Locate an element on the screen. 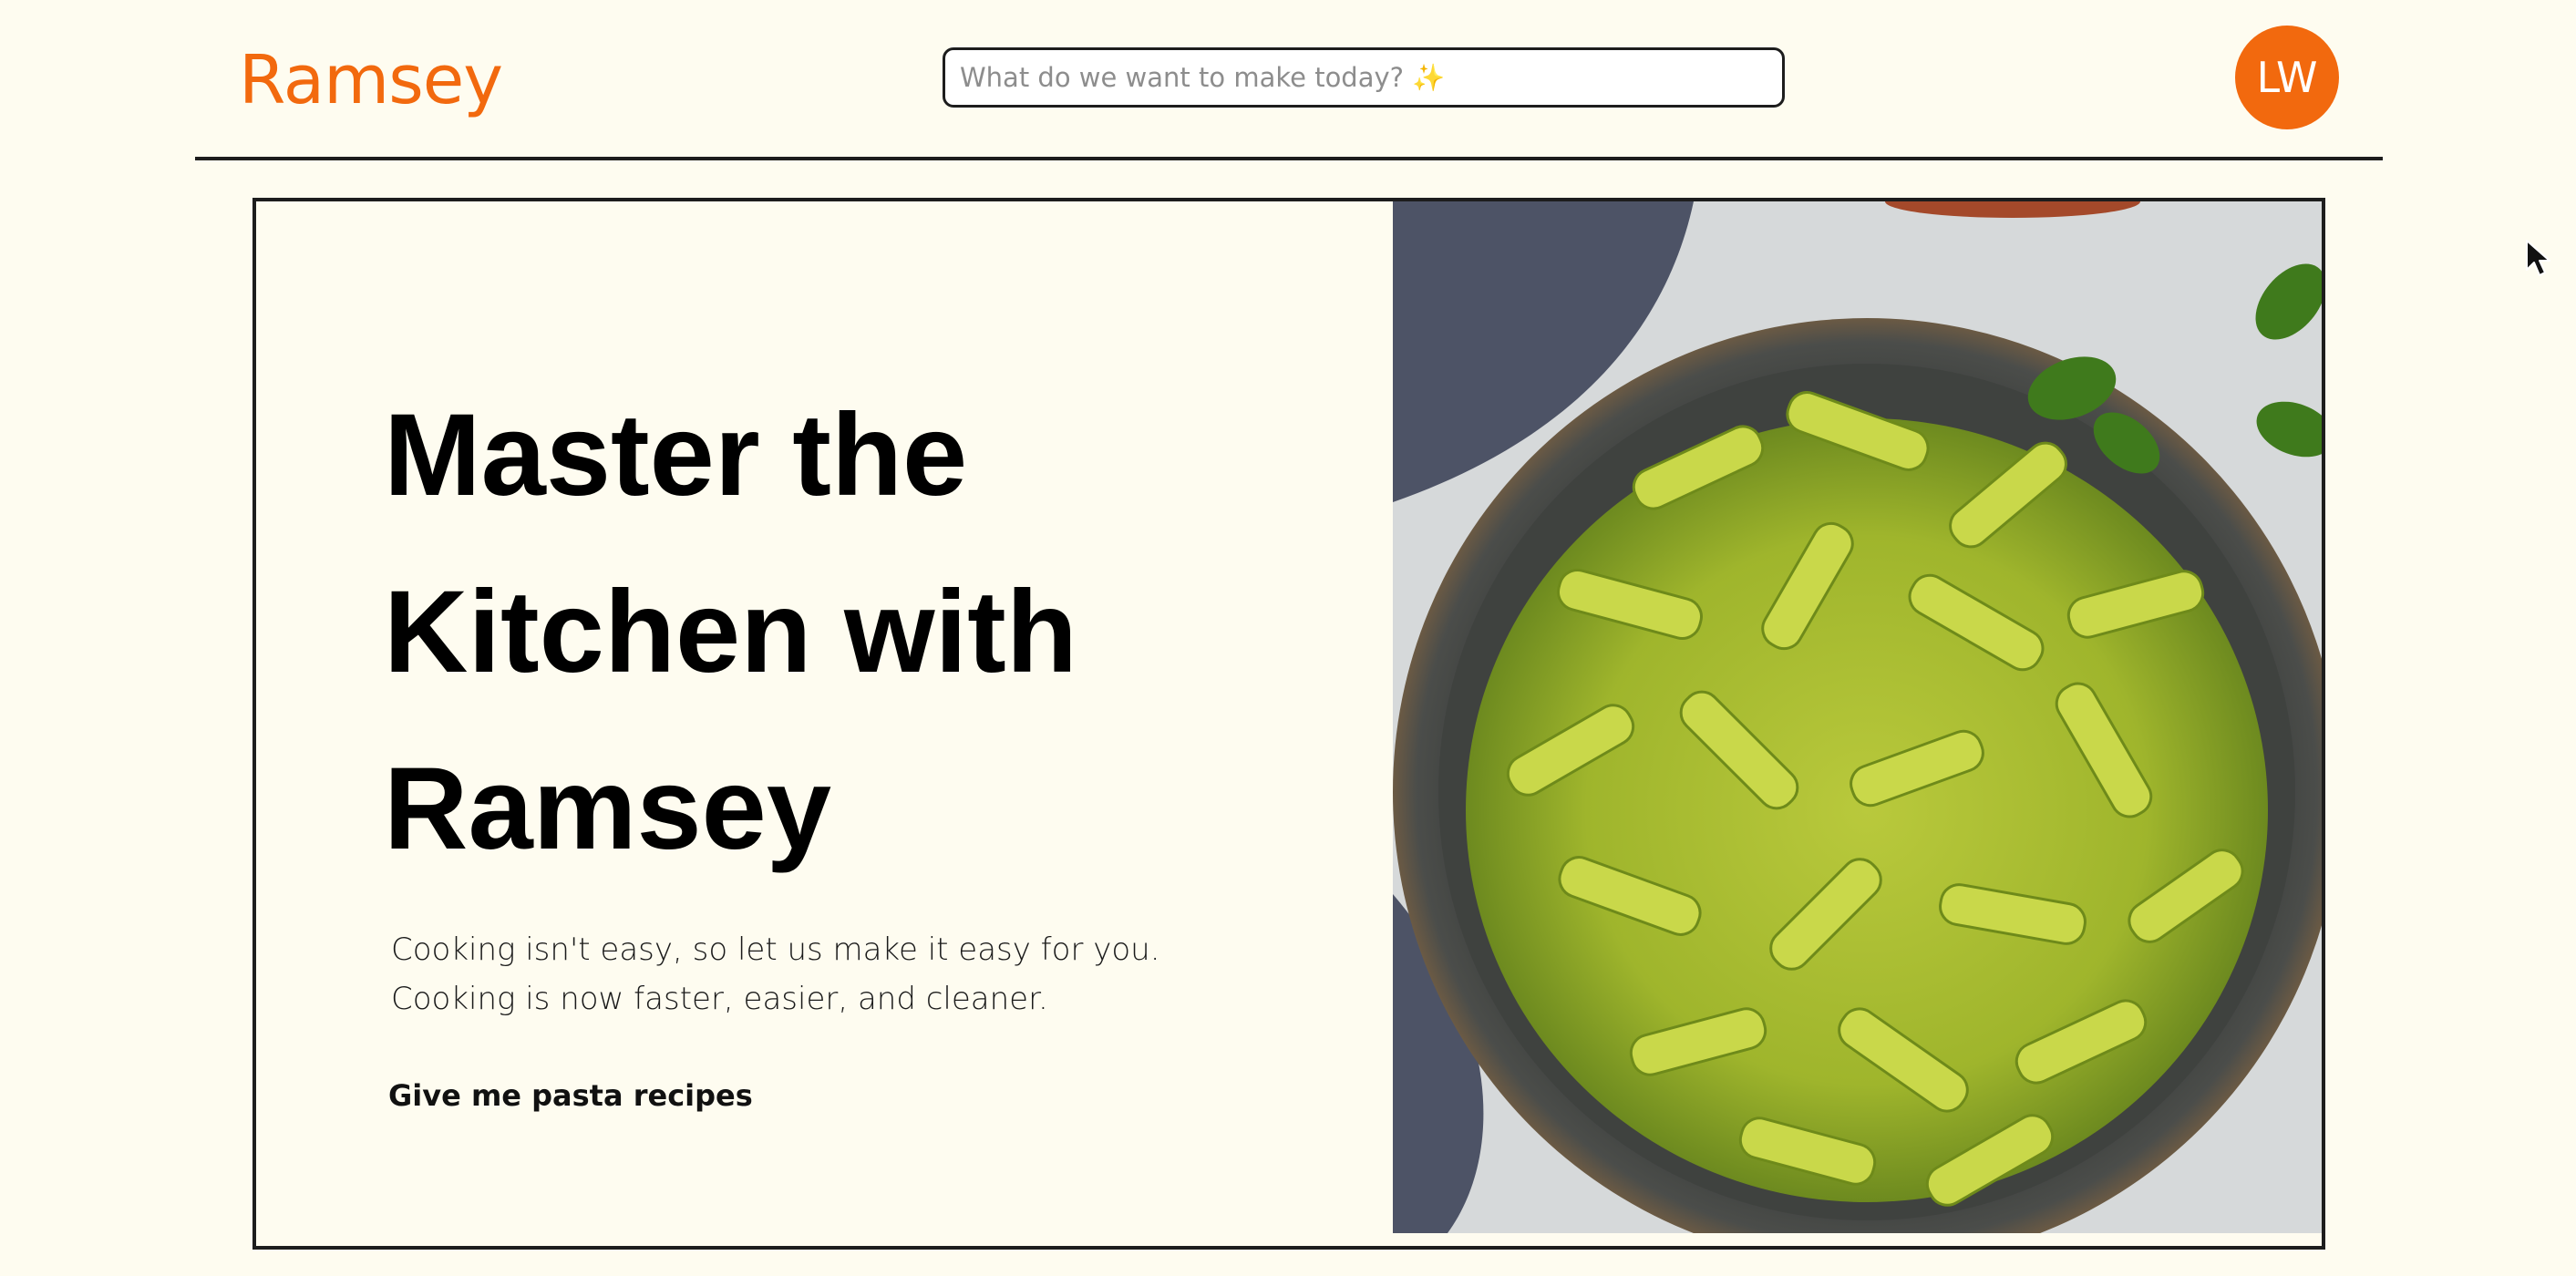  mouse-cursor-icon is located at coordinates (2538, 258).